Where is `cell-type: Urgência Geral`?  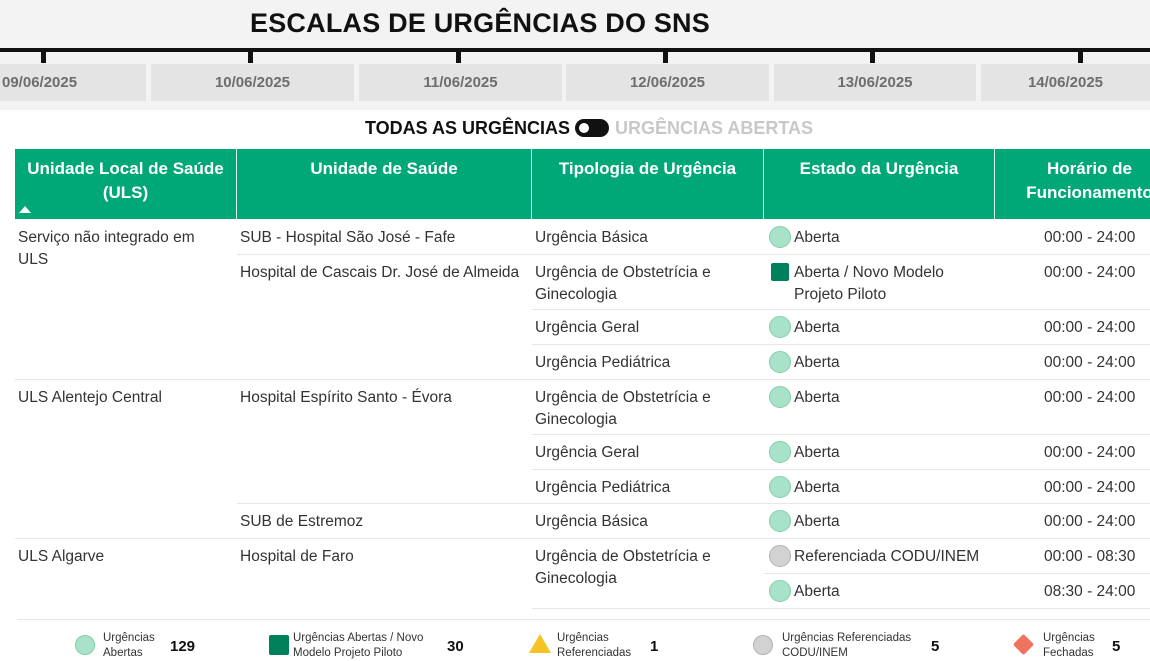
cell-type: Urgência Geral is located at coordinates (587, 452).